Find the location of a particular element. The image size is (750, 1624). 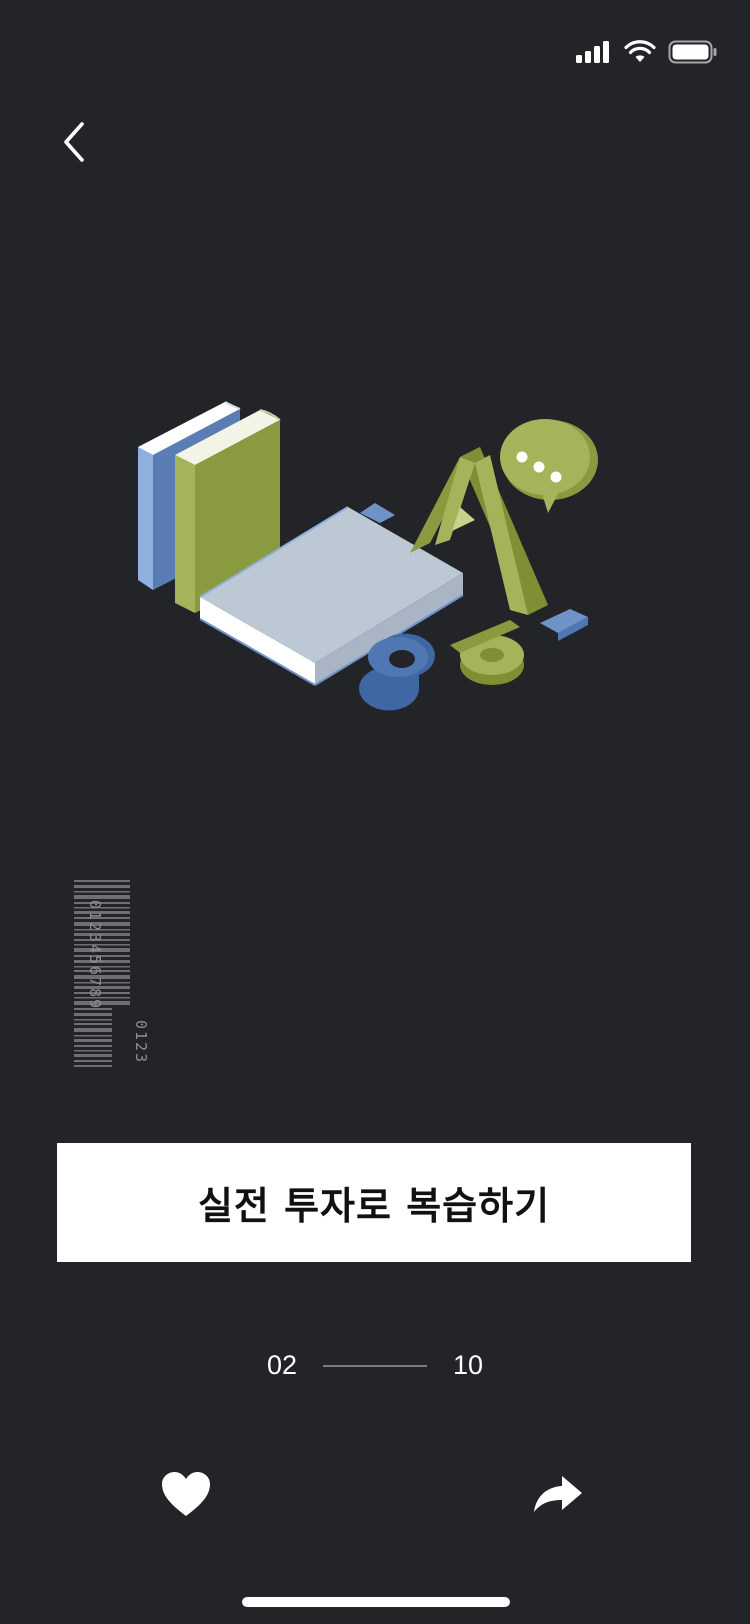

barcode-side-digits: 0123 is located at coordinates (141, 1042).